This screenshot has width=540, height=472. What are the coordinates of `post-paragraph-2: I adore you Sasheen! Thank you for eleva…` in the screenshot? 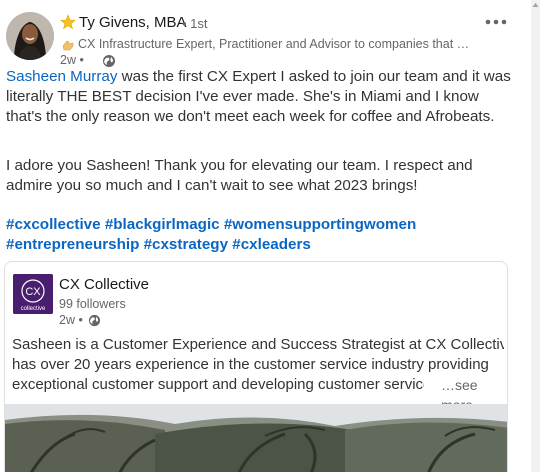 It's located at (239, 175).